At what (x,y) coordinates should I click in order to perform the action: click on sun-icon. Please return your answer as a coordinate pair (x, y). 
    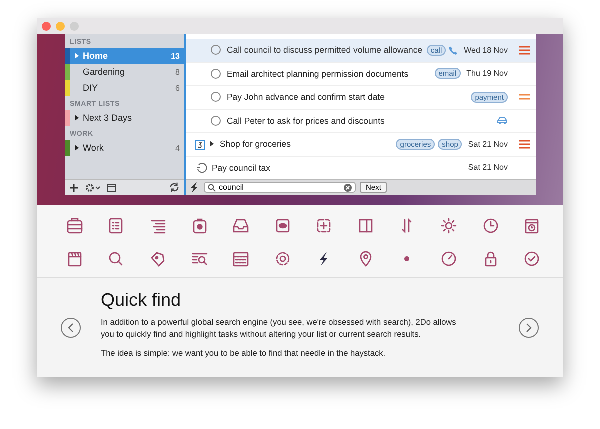
    Looking at the image, I should click on (449, 226).